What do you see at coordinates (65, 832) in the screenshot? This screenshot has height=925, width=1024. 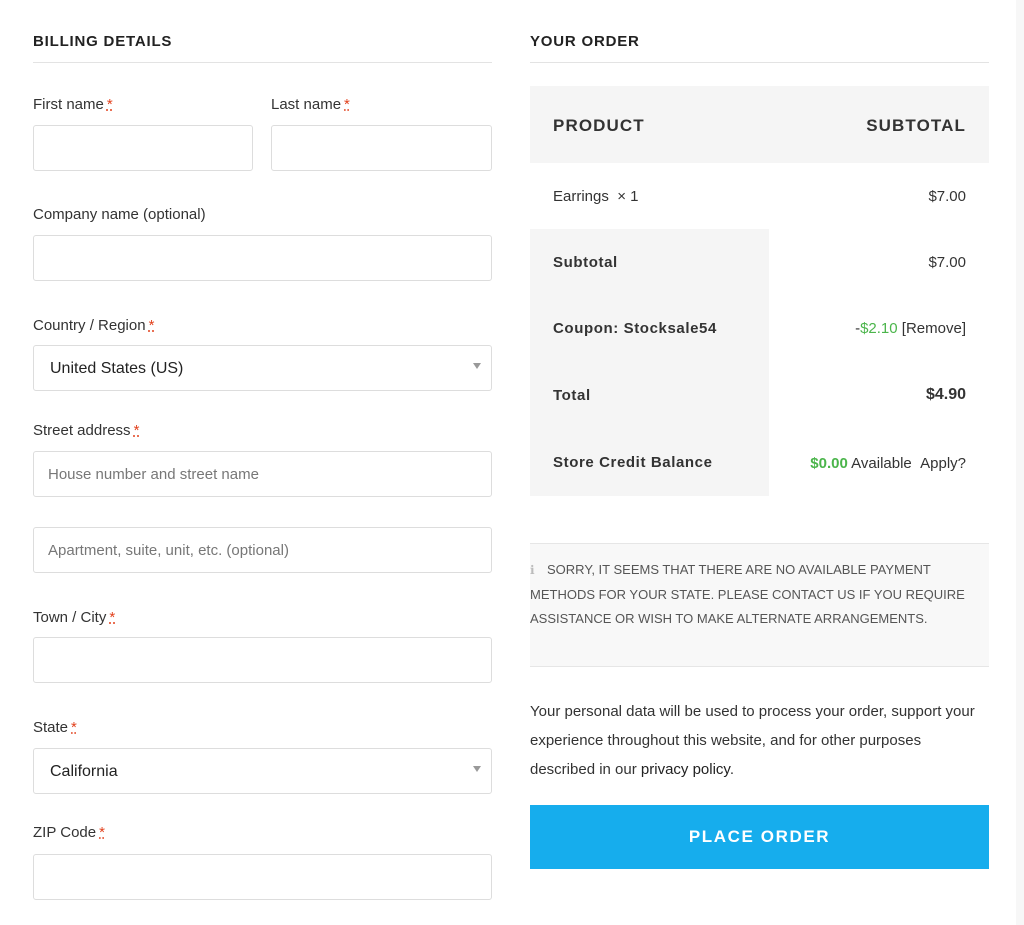 I see `zip-label-text: ZIP Code` at bounding box center [65, 832].